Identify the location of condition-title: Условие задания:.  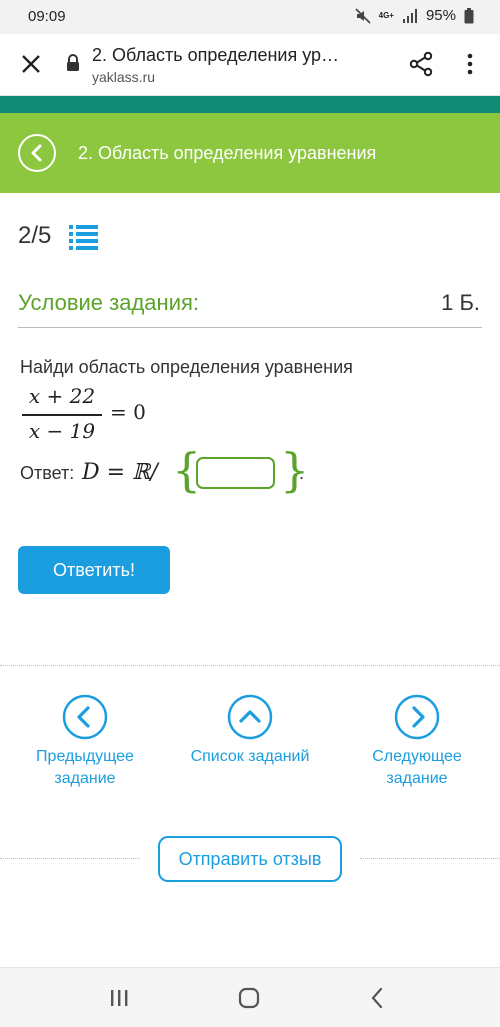
(109, 302).